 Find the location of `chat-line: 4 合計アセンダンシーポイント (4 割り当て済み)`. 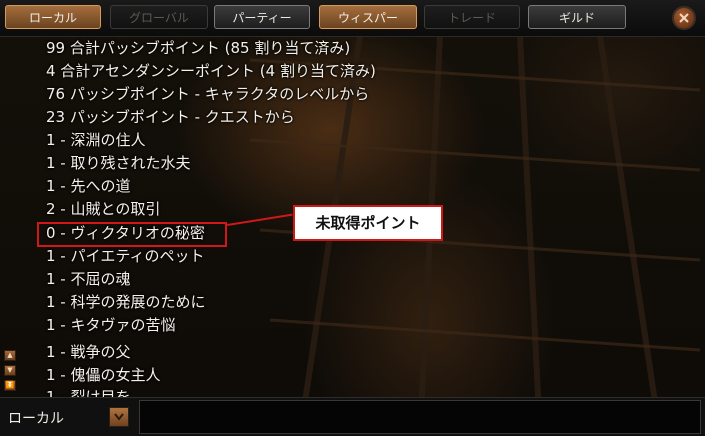

chat-line: 4 合計アセンダンシーポイント (4 割り当て済み) is located at coordinates (211, 71).